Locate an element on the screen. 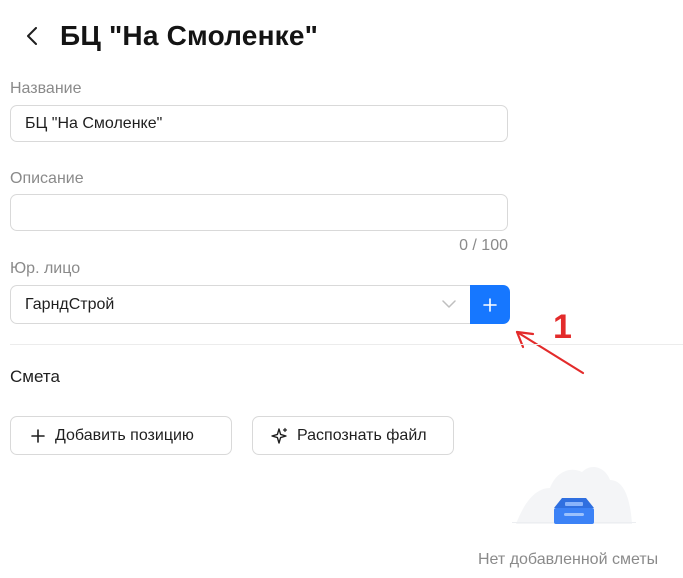 The width and height of the screenshot is (683, 578). header: БЦ "На Смоленке" is located at coordinates (168, 36).